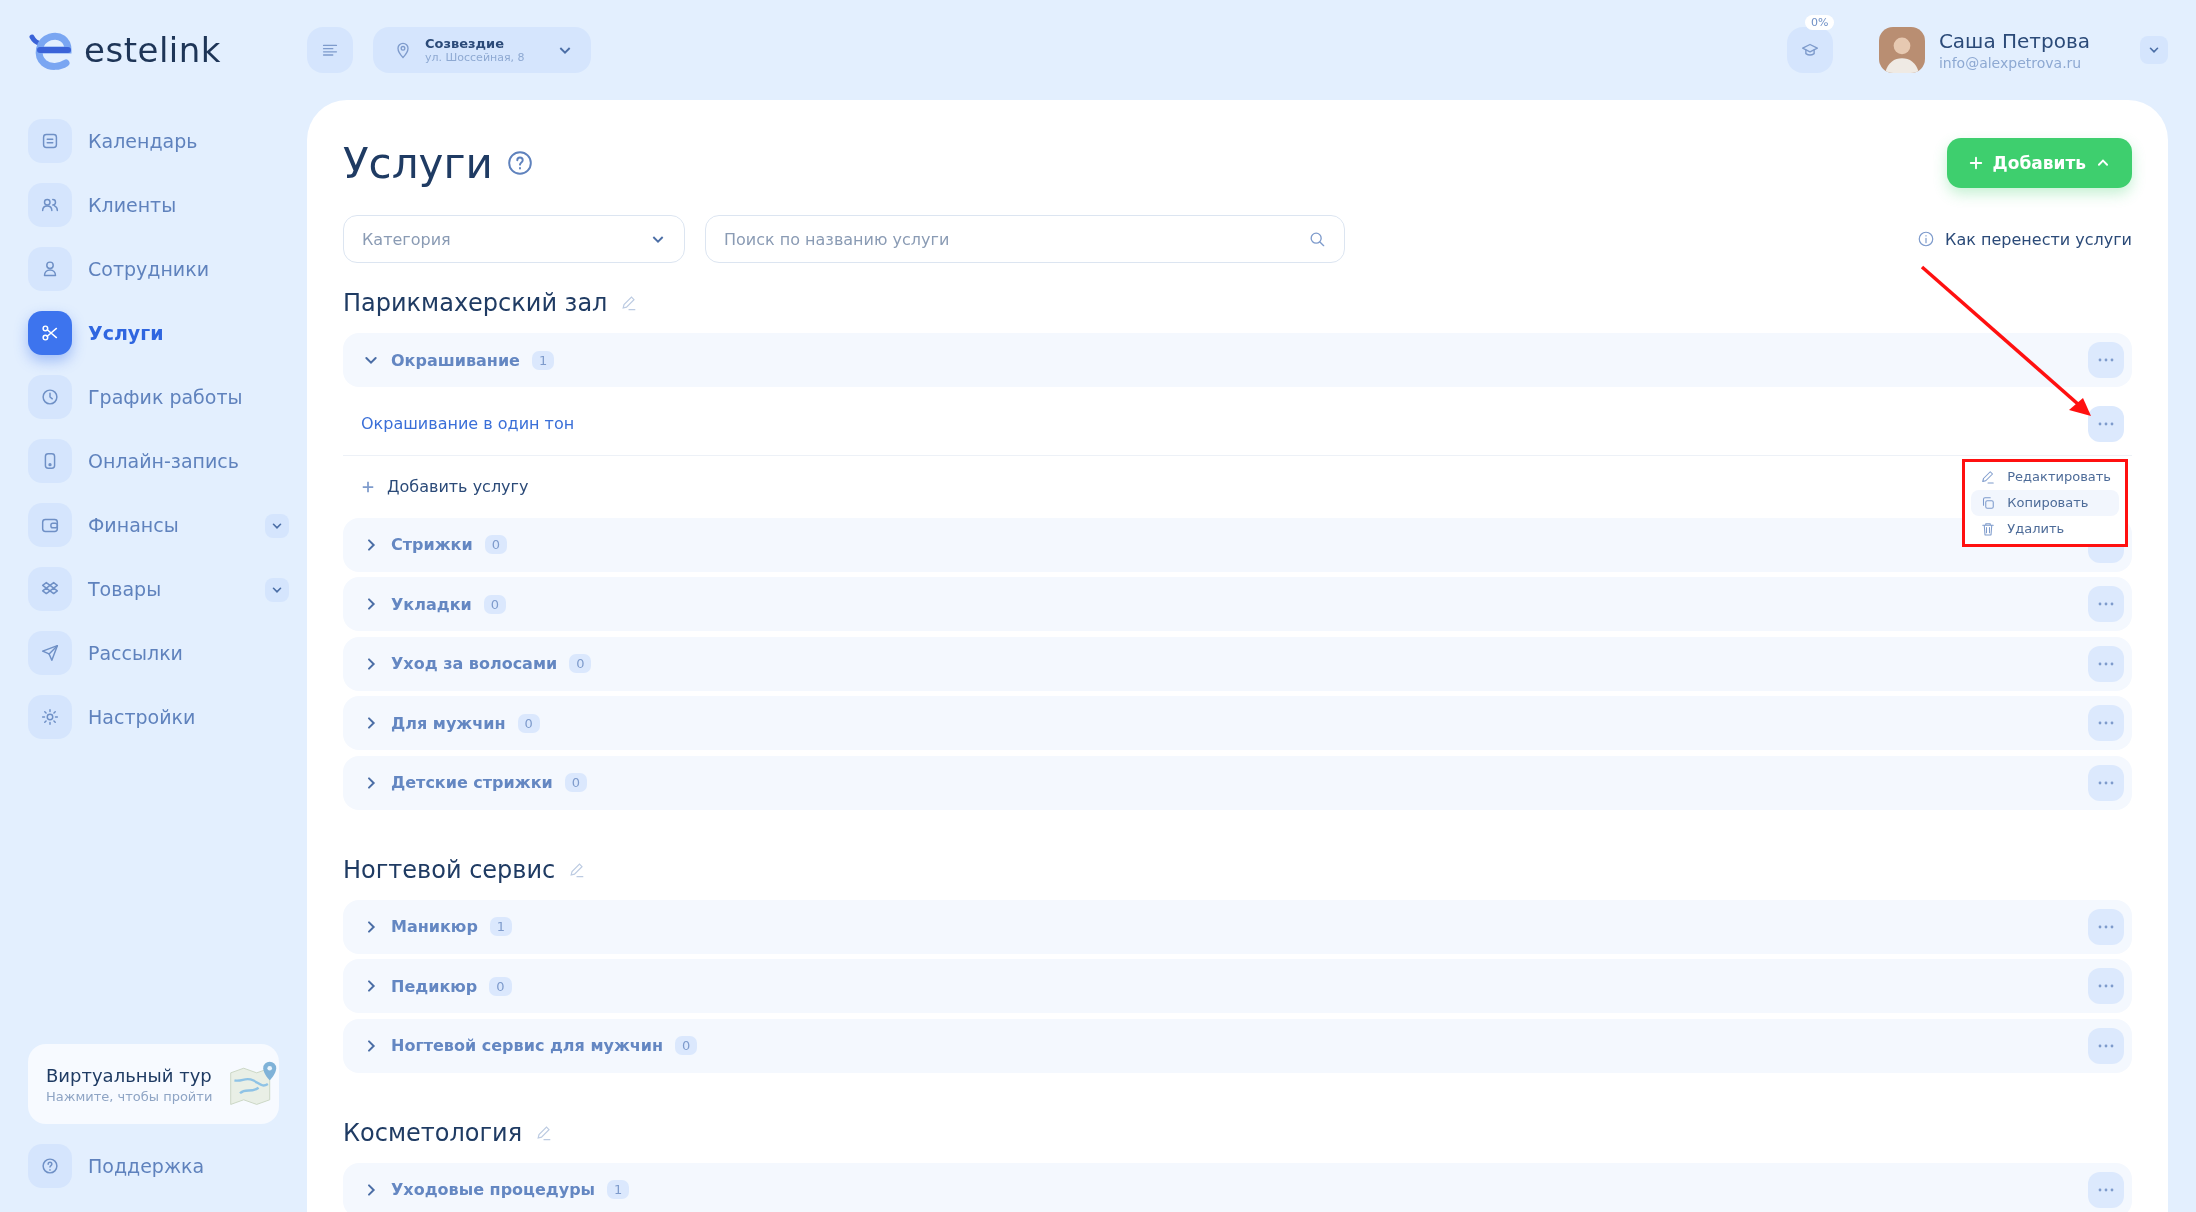 The height and width of the screenshot is (1212, 2196). Describe the element at coordinates (50, 717) in the screenshot. I see `settings-icon` at that location.